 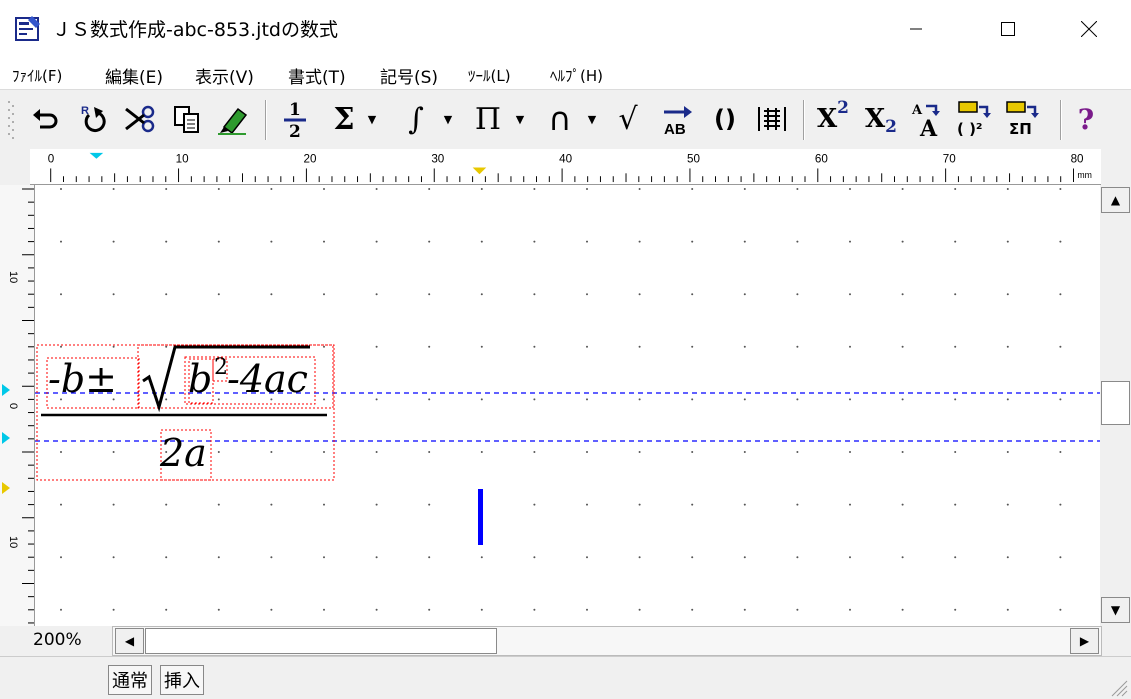 What do you see at coordinates (134, 75) in the screenshot?
I see `menu-edit: 編集(E)` at bounding box center [134, 75].